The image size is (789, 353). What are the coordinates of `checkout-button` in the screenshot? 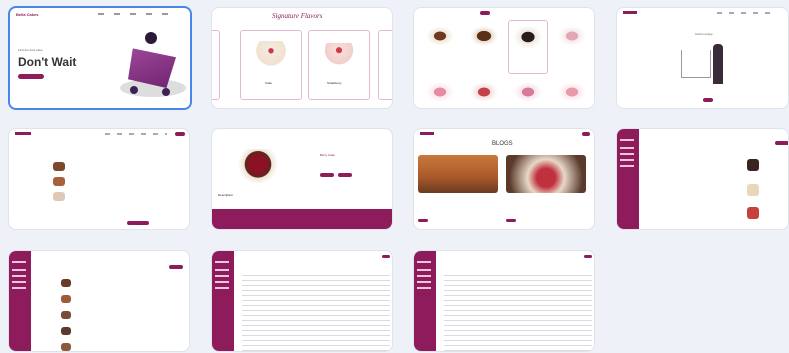 It's located at (138, 223).